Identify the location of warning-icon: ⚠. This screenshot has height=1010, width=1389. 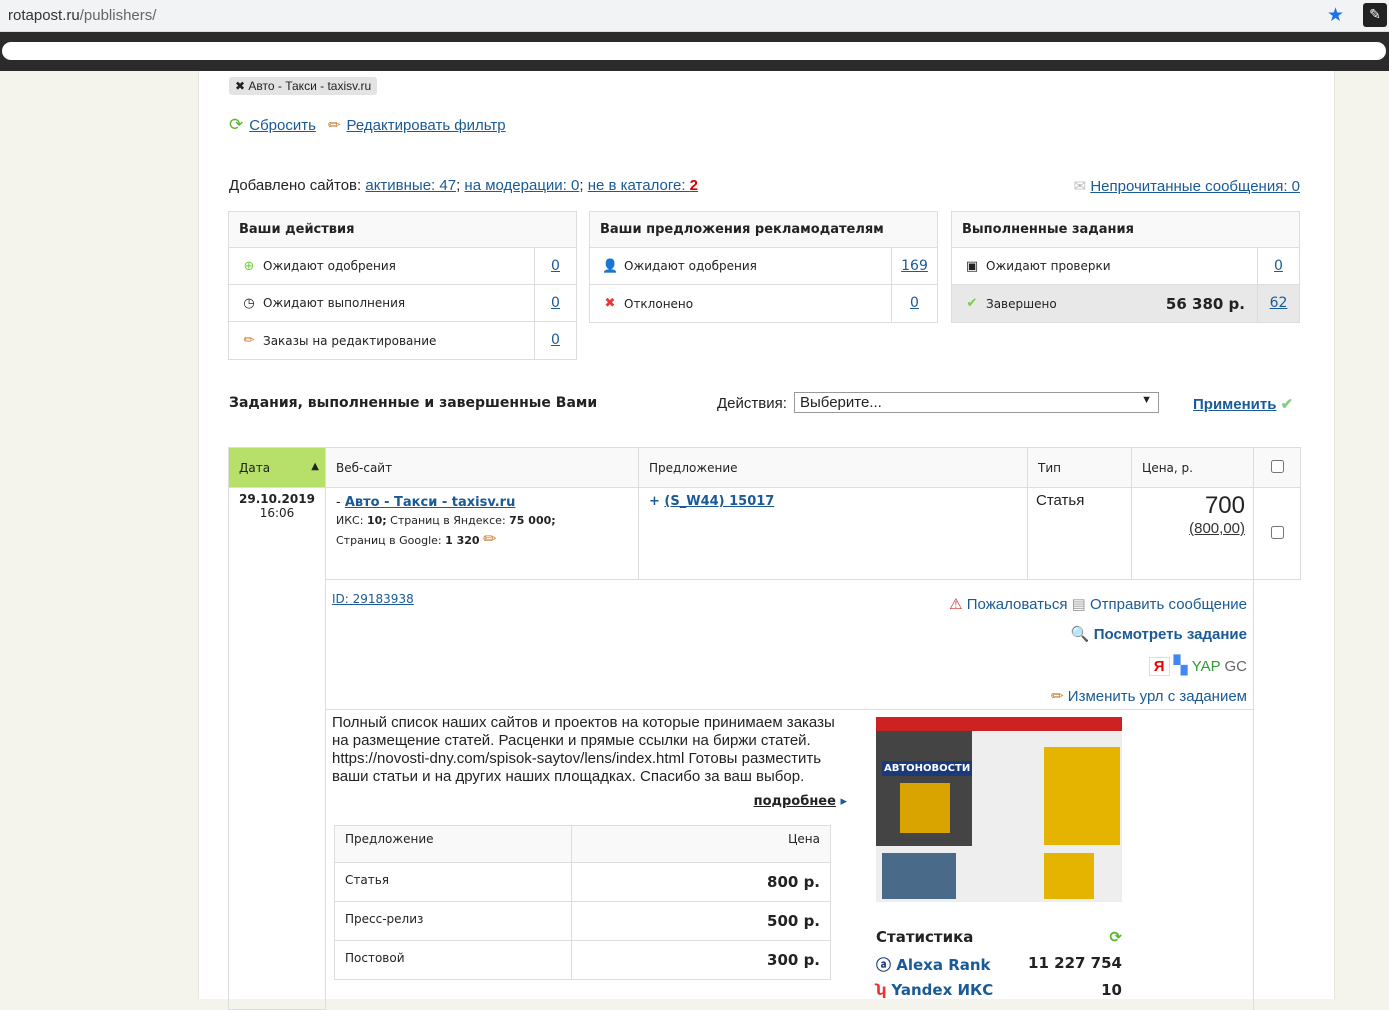
(956, 604).